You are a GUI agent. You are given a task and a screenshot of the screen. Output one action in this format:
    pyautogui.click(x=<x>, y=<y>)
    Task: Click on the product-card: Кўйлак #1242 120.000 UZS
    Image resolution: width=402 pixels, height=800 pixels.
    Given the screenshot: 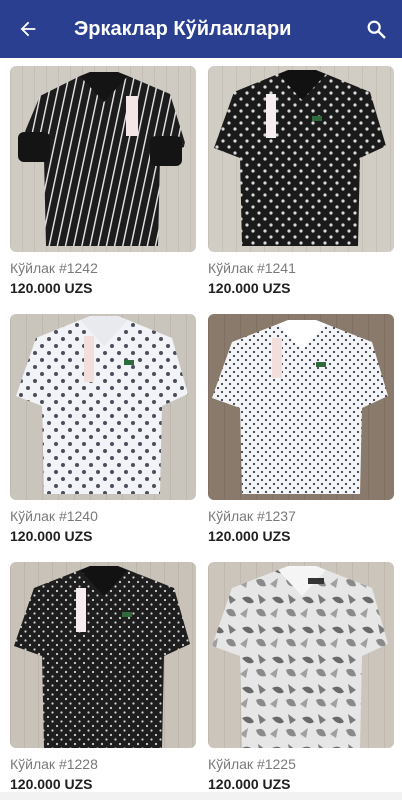 What is the action you would take?
    pyautogui.click(x=104, y=181)
    